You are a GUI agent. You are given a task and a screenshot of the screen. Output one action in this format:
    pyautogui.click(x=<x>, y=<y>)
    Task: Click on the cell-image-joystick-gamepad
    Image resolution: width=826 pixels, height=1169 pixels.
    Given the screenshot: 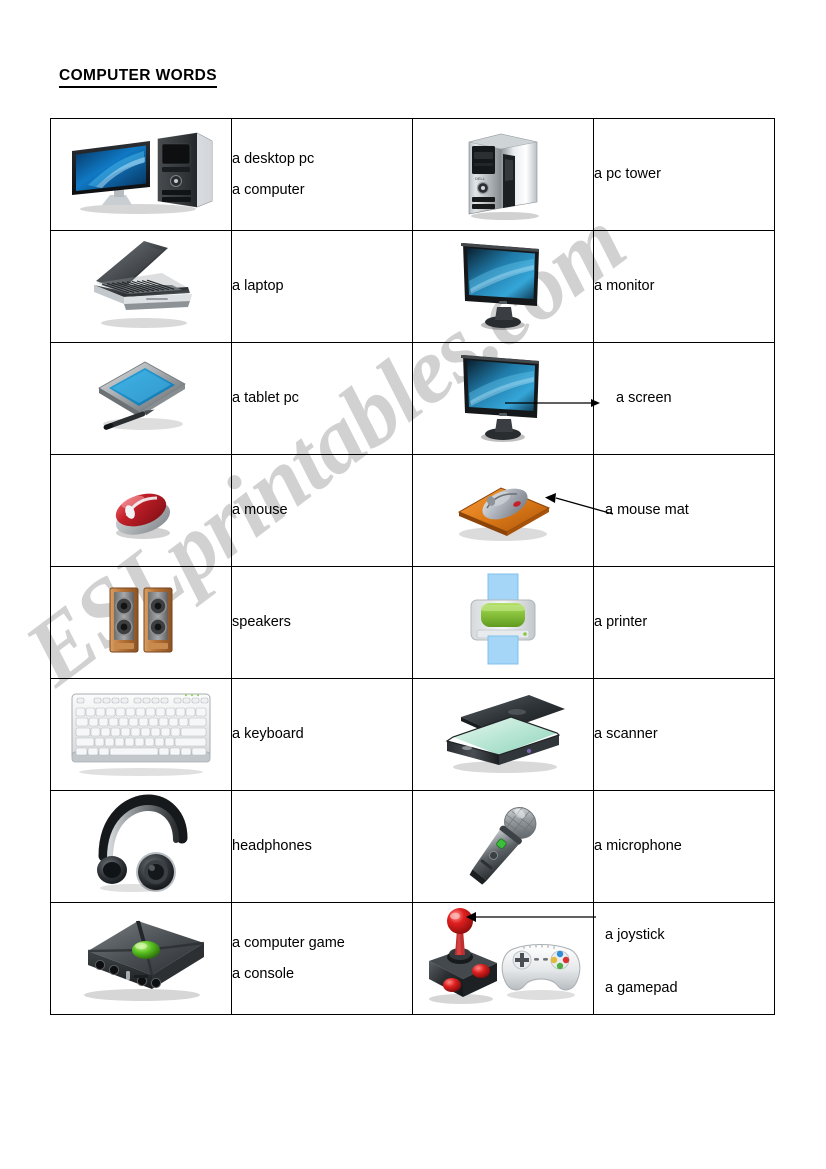 What is the action you would take?
    pyautogui.click(x=503, y=958)
    